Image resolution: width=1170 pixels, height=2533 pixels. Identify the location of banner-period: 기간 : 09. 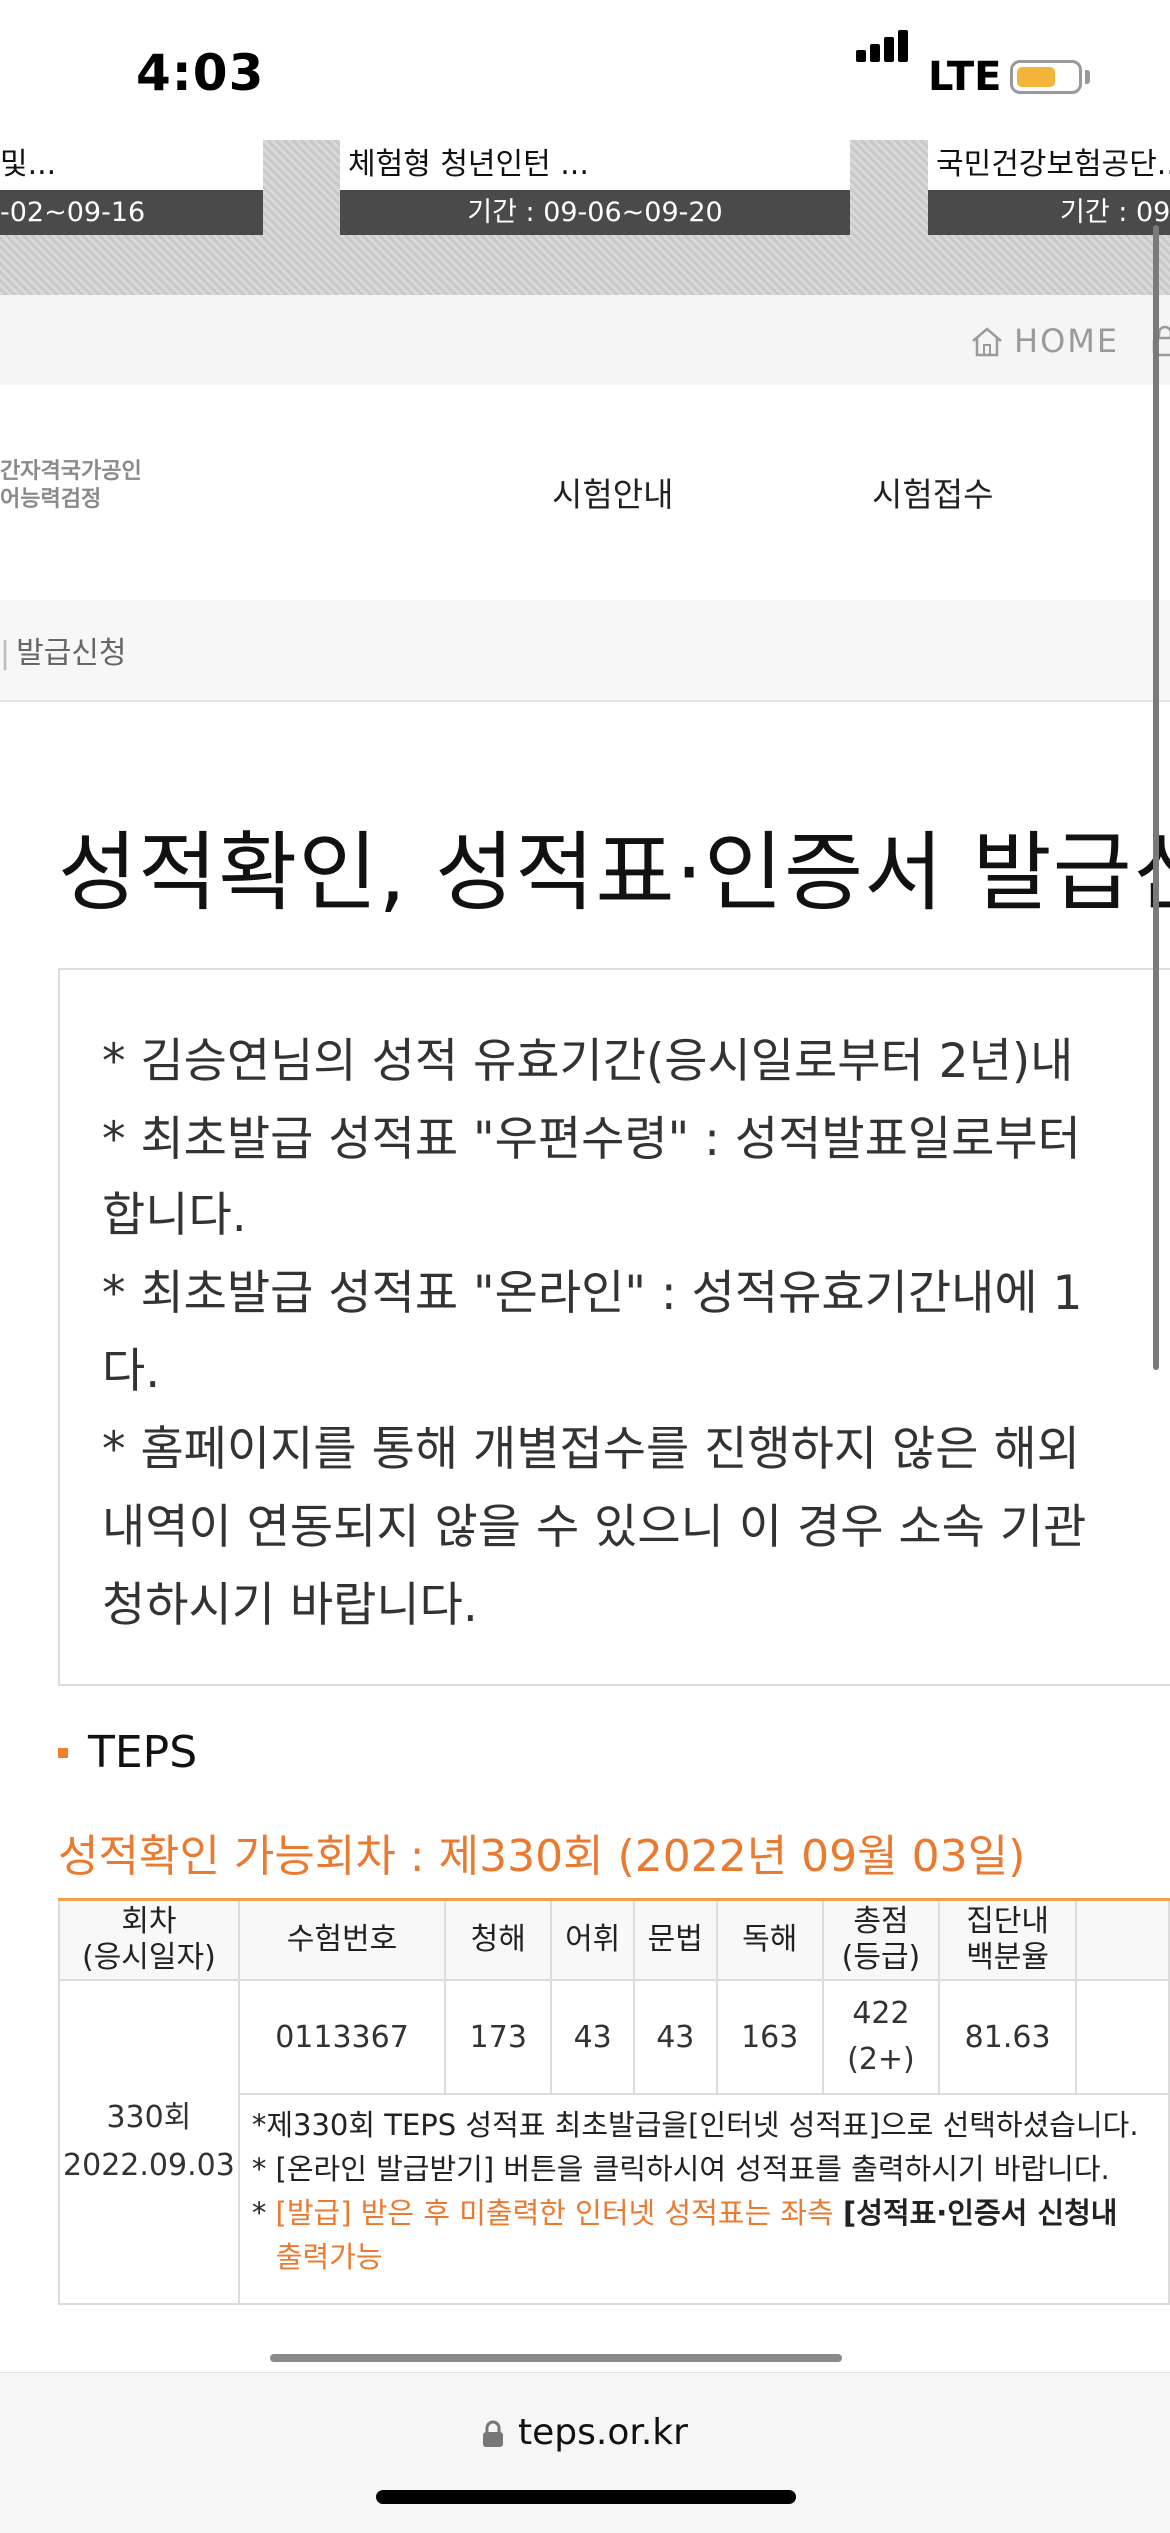
(1049, 212).